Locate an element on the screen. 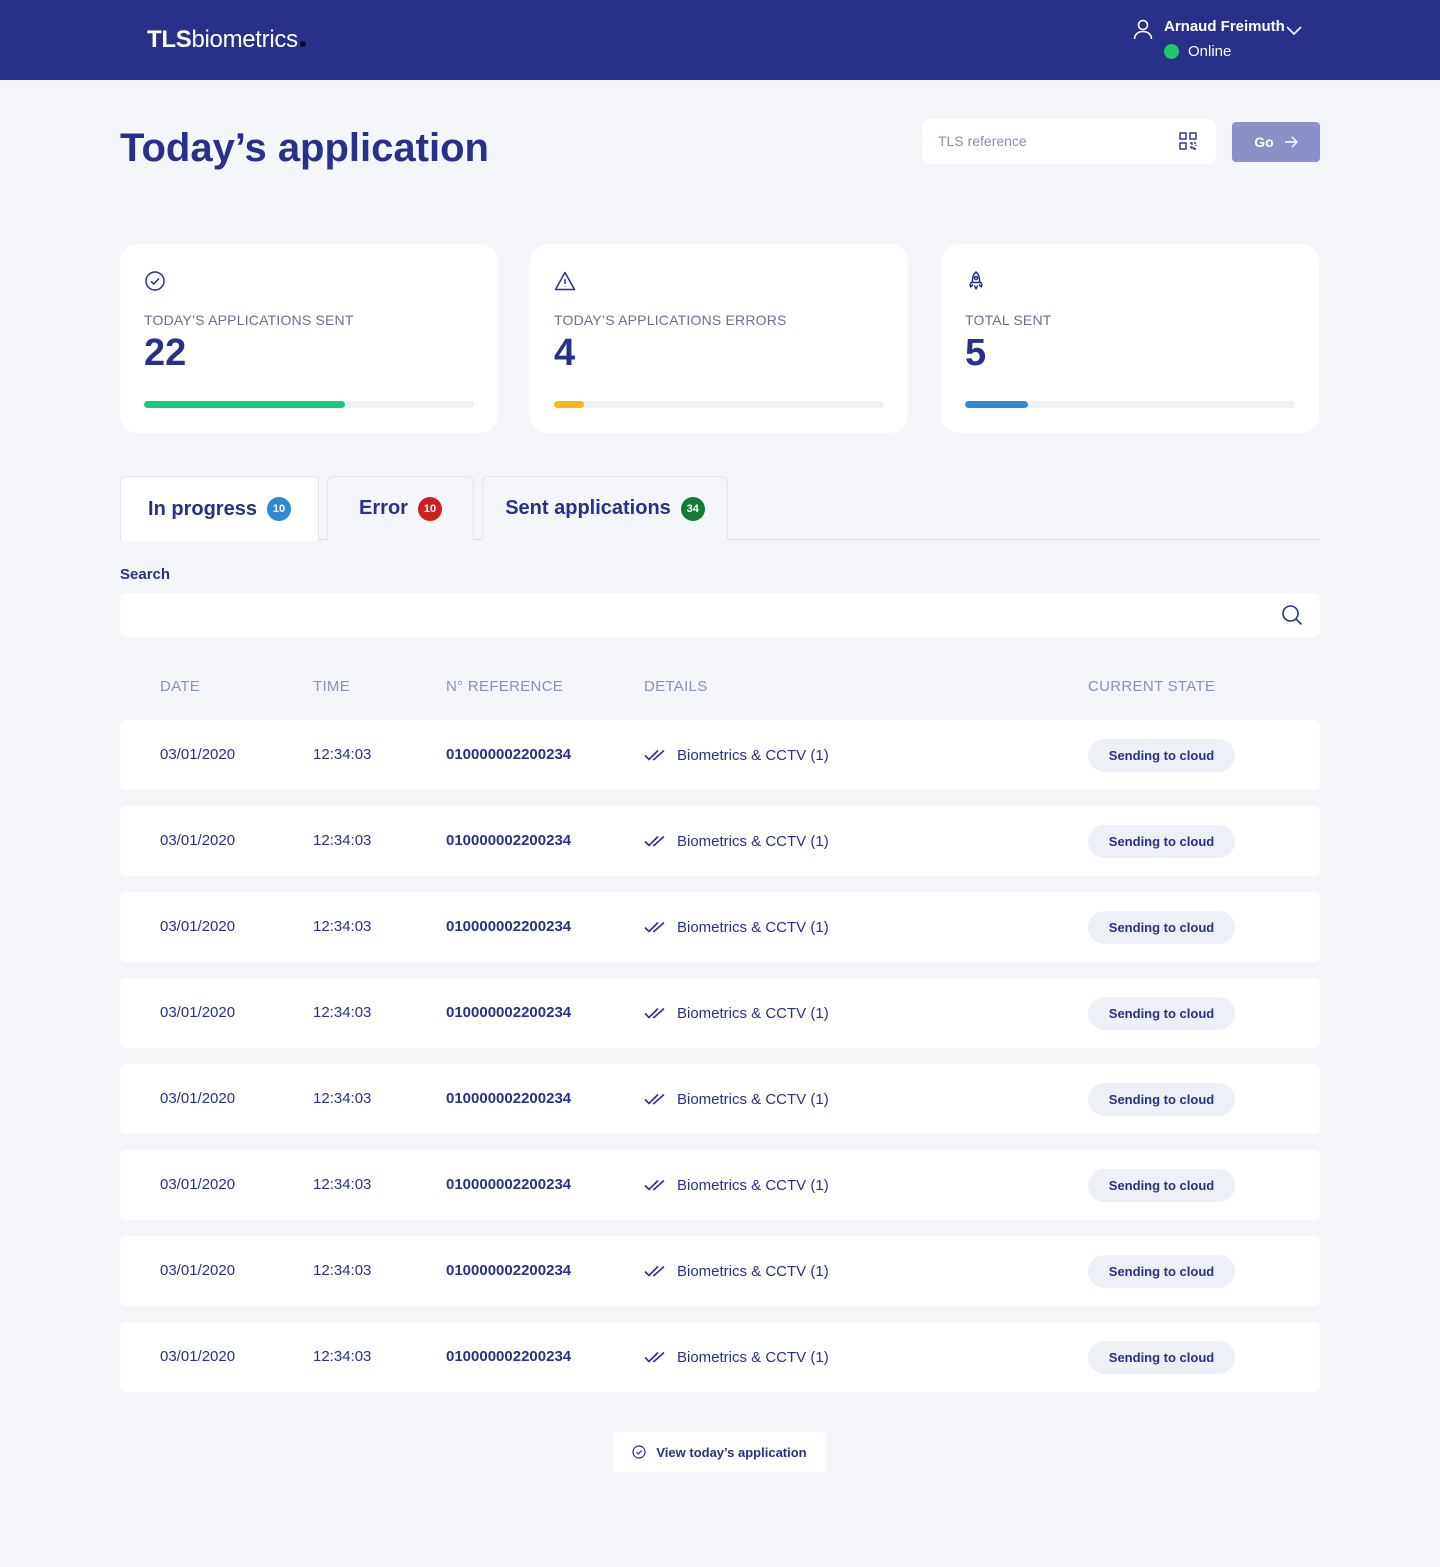 Image resolution: width=1440 pixels, height=1567 pixels. column-header-date: DATE is located at coordinates (180, 686).